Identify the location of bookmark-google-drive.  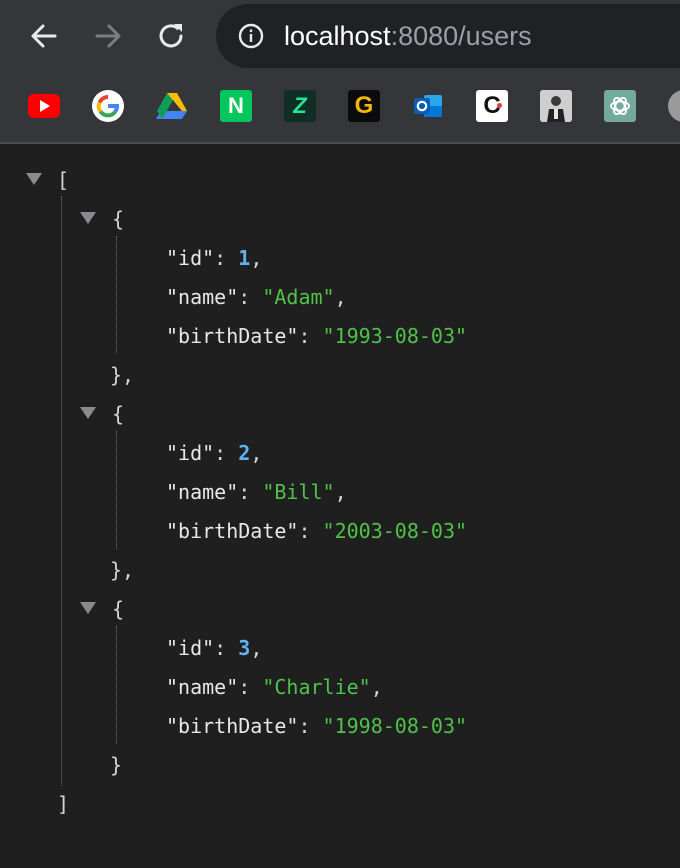
(172, 106).